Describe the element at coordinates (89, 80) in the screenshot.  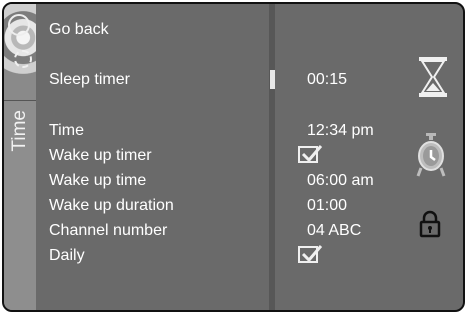
I see `sleep-timer-label: Sleep timer` at that location.